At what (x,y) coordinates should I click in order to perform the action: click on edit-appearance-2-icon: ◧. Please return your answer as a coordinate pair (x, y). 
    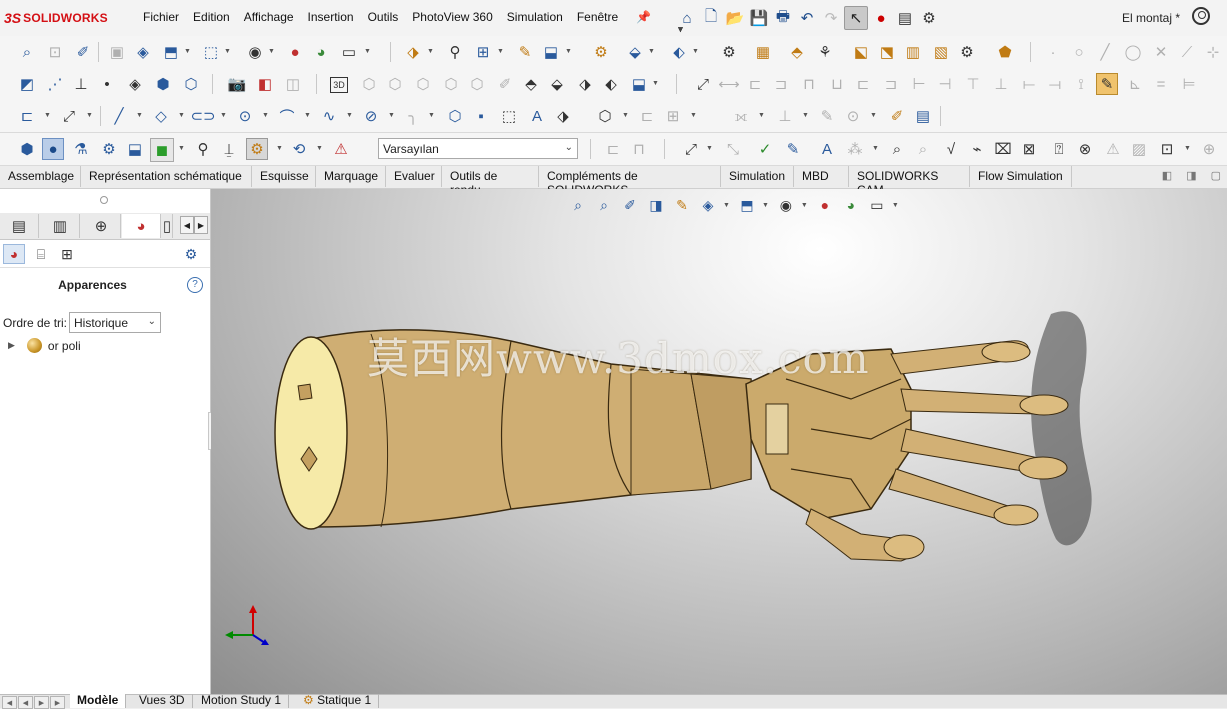
    Looking at the image, I should click on (265, 84).